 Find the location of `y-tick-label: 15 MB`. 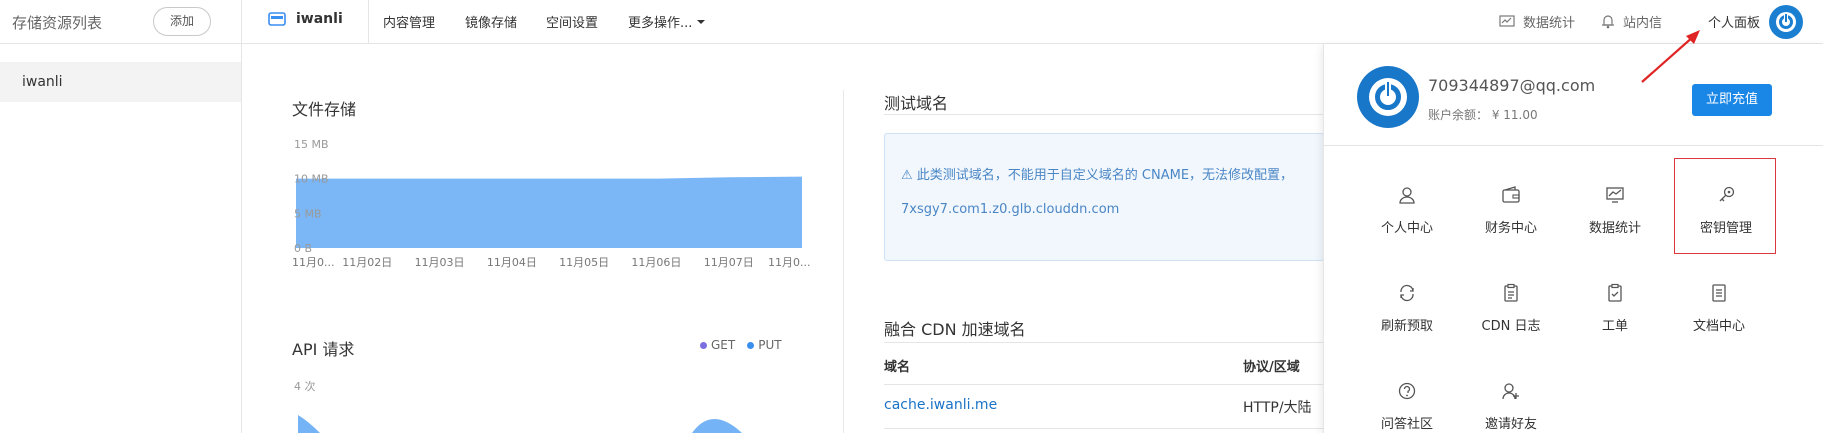

y-tick-label: 15 MB is located at coordinates (311, 144).